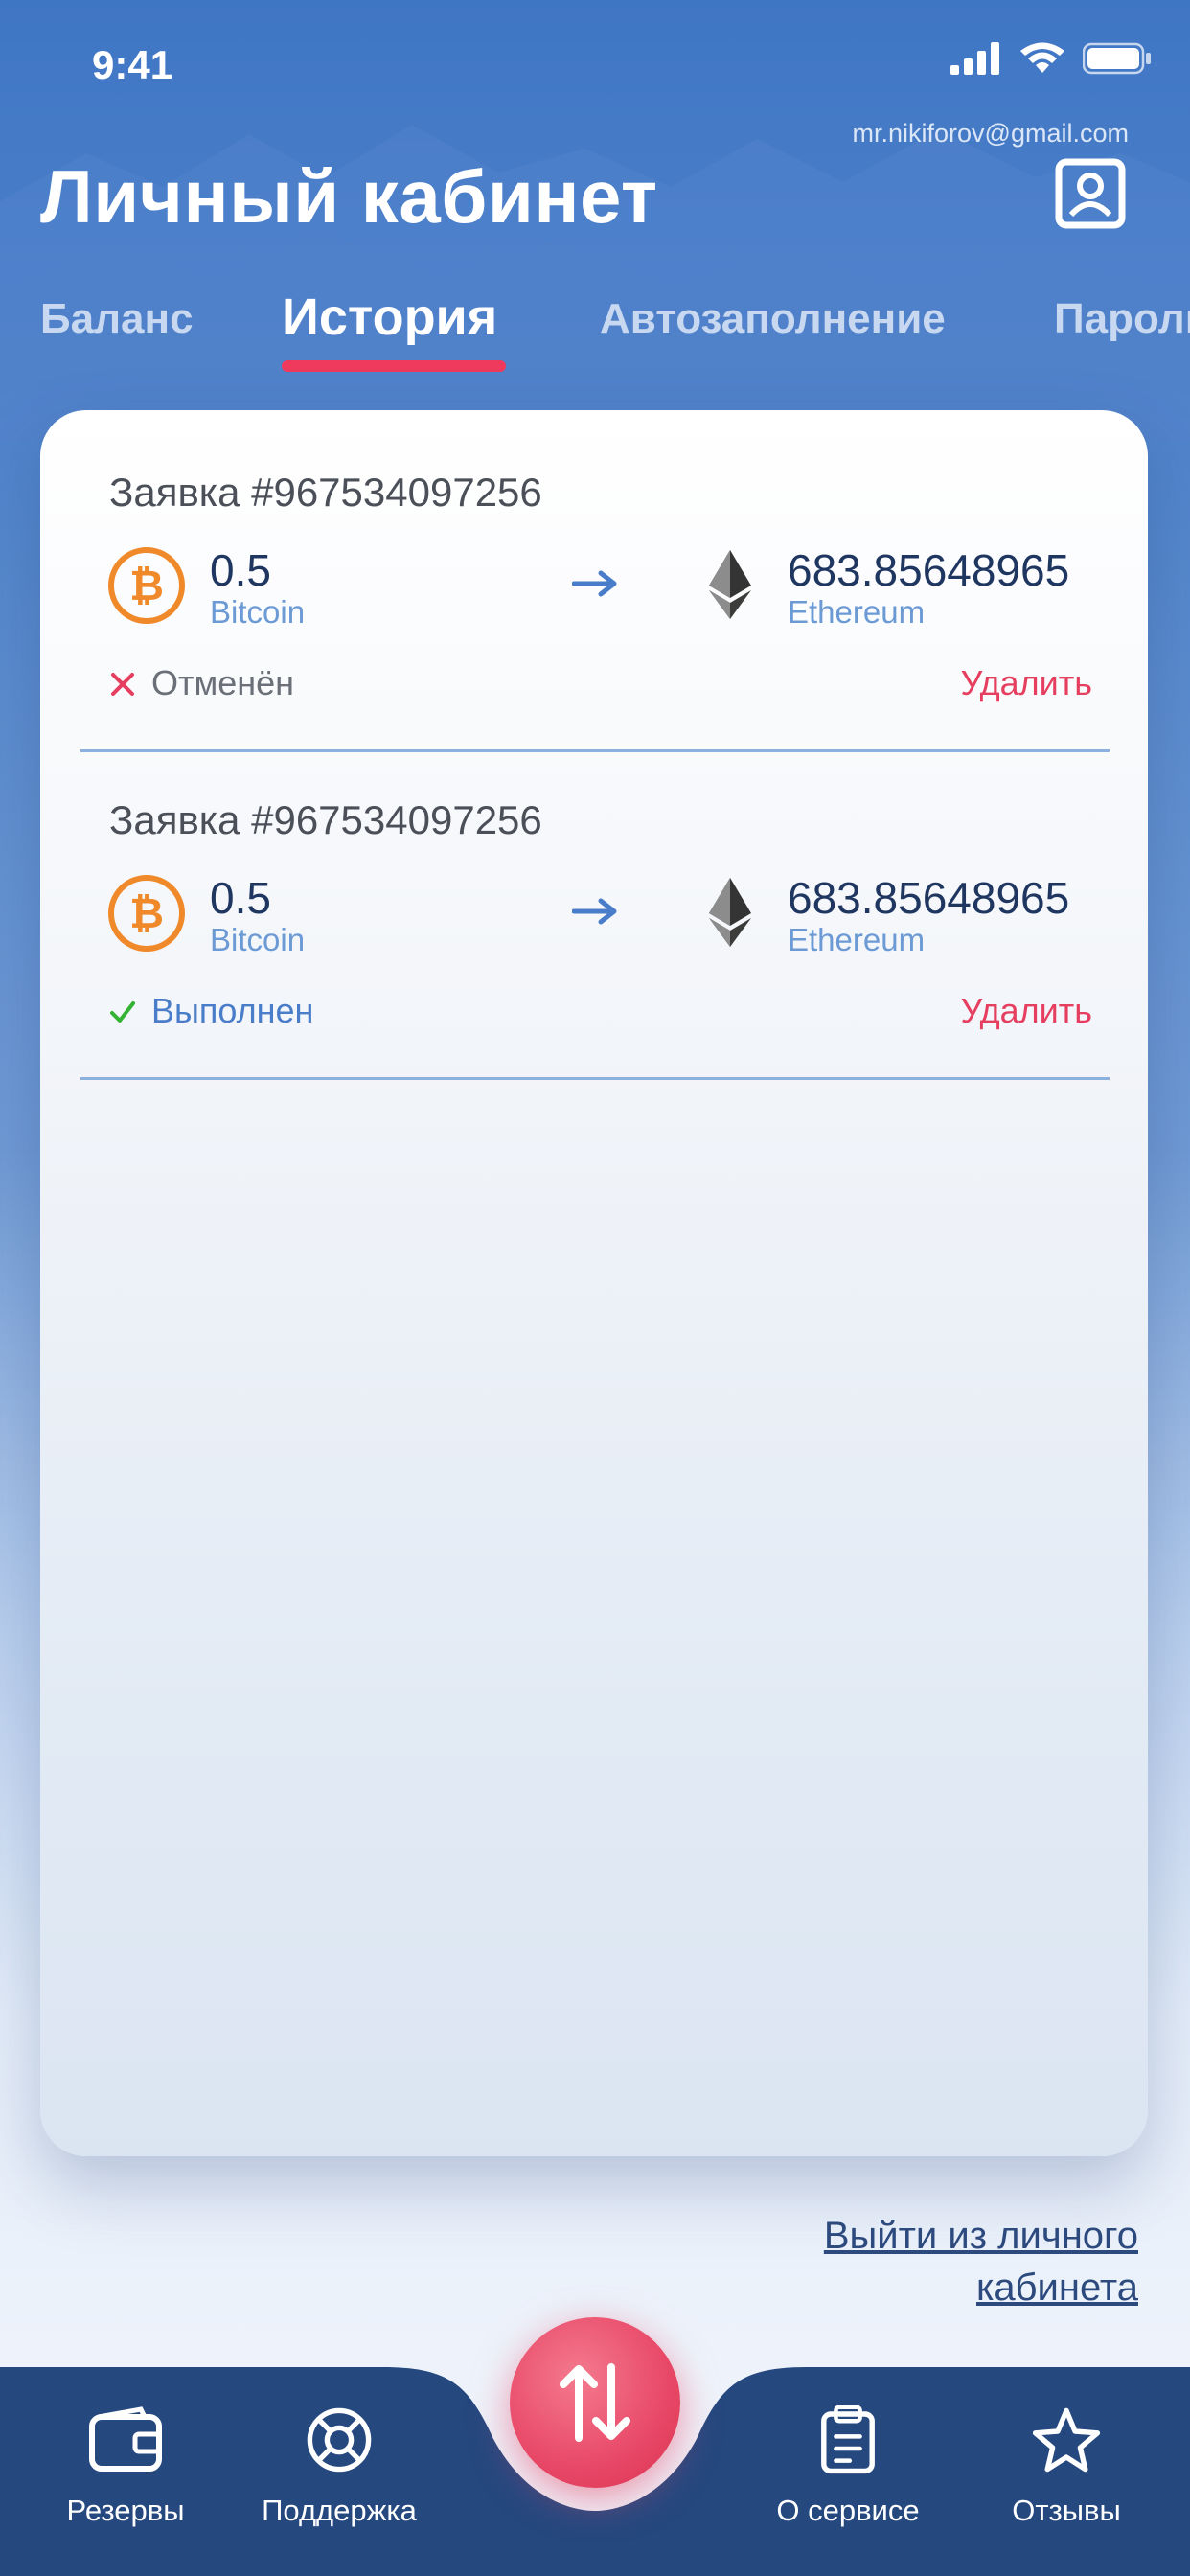 The height and width of the screenshot is (2576, 1190). Describe the element at coordinates (132, 64) in the screenshot. I see `status-time: 9:41` at that location.